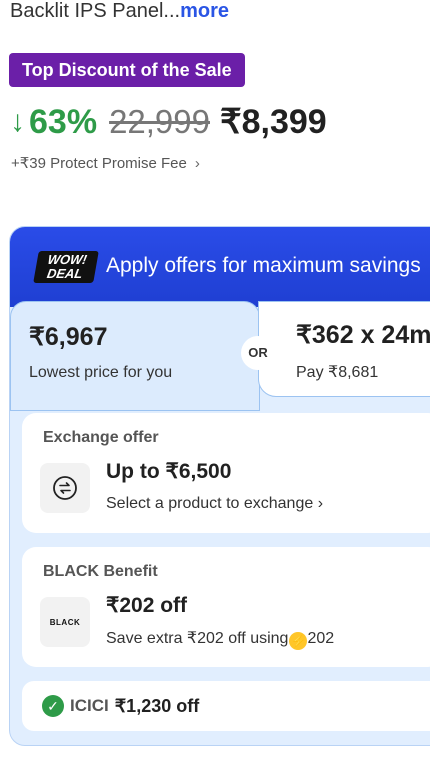 Image resolution: width=430 pixels, height=762 pixels. What do you see at coordinates (204, 11) in the screenshot?
I see `more-link: more` at bounding box center [204, 11].